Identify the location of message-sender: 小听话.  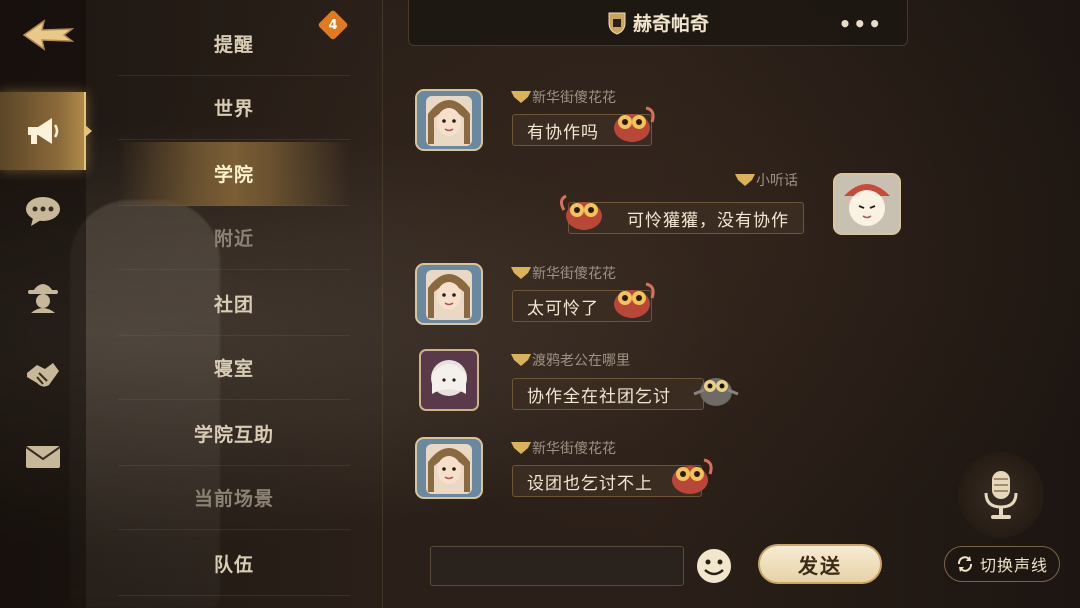
(766, 180).